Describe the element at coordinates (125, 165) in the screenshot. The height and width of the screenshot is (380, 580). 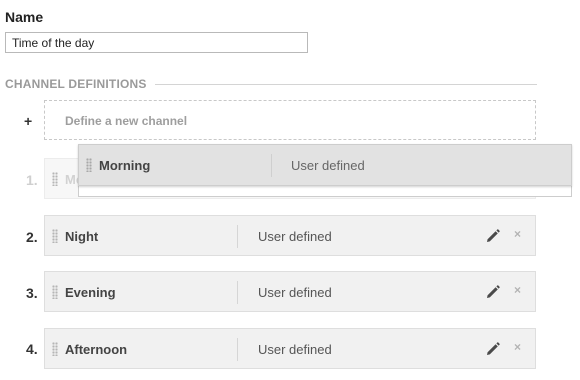
I see `channel-name: Morning` at that location.